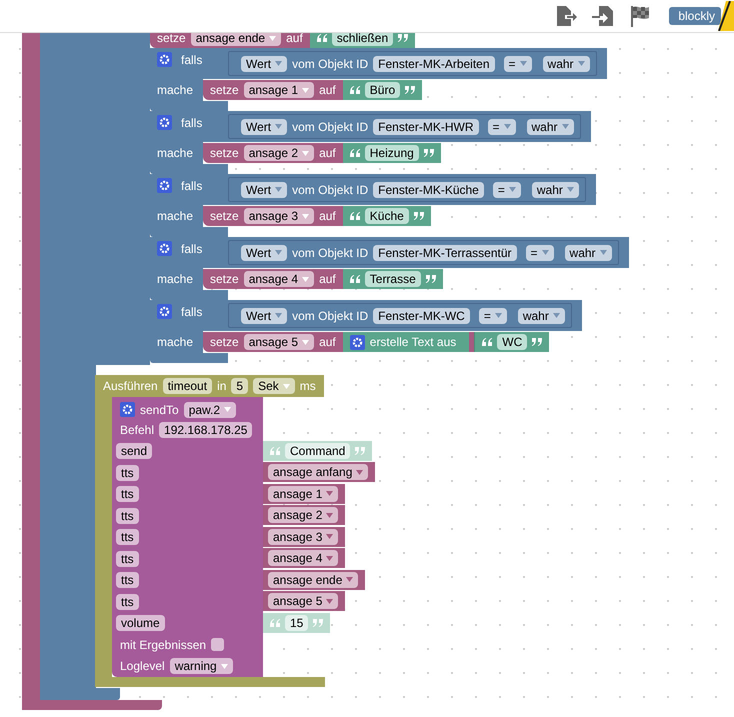  I want to click on text-field: schließen, so click(363, 39).